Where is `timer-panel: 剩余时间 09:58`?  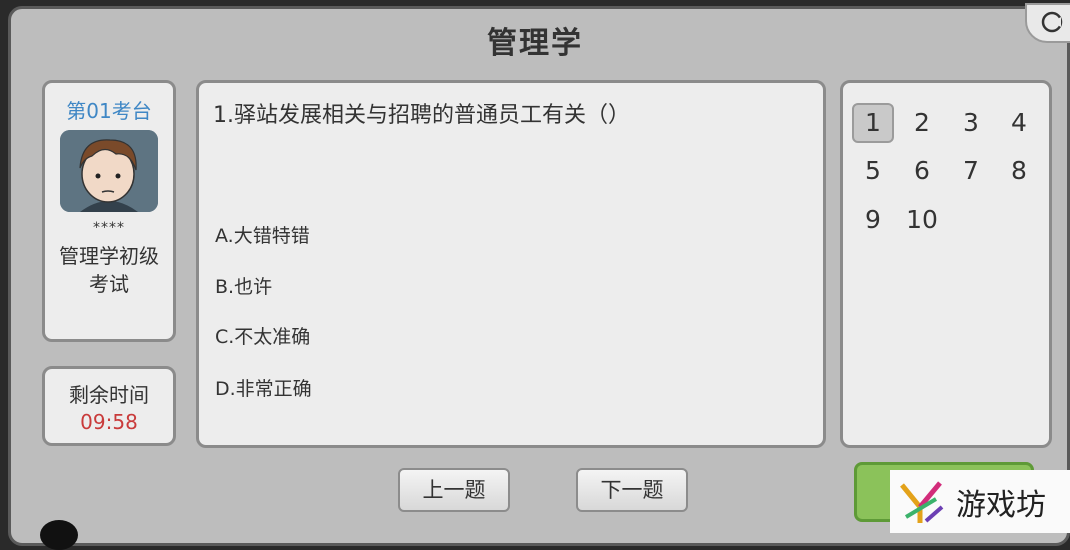
timer-panel: 剩余时间 09:58 is located at coordinates (109, 406).